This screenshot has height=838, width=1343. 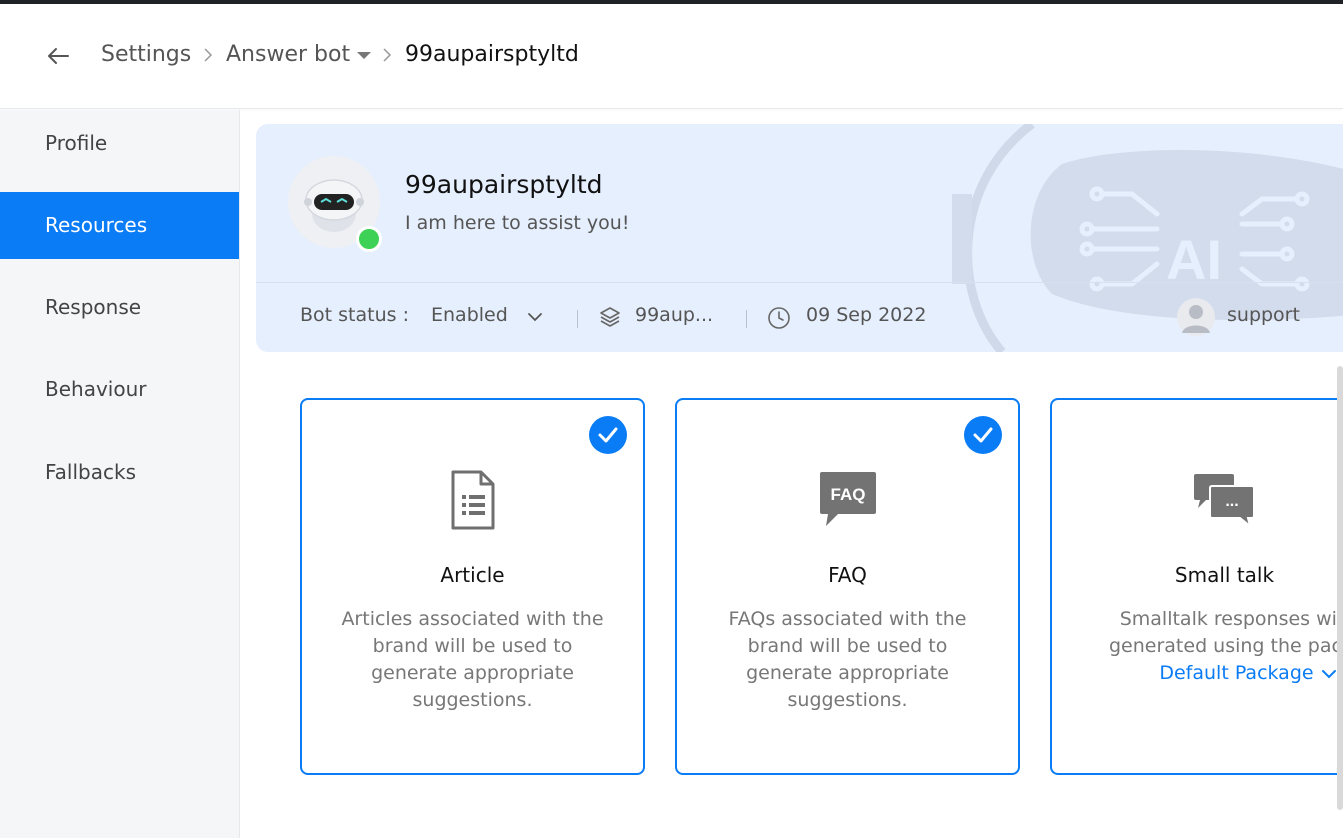 What do you see at coordinates (847, 575) in the screenshot?
I see `resource-title: FAQ` at bounding box center [847, 575].